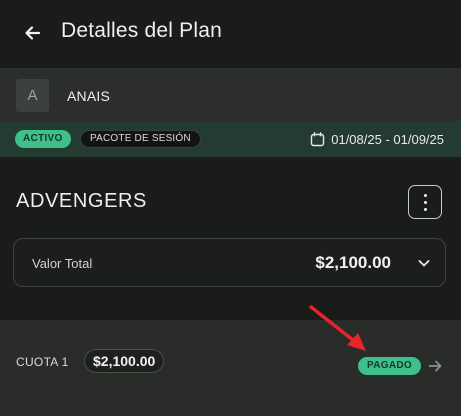 The width and height of the screenshot is (461, 416). Describe the element at coordinates (81, 201) in the screenshot. I see `plan-name: ADVENGERS` at that location.